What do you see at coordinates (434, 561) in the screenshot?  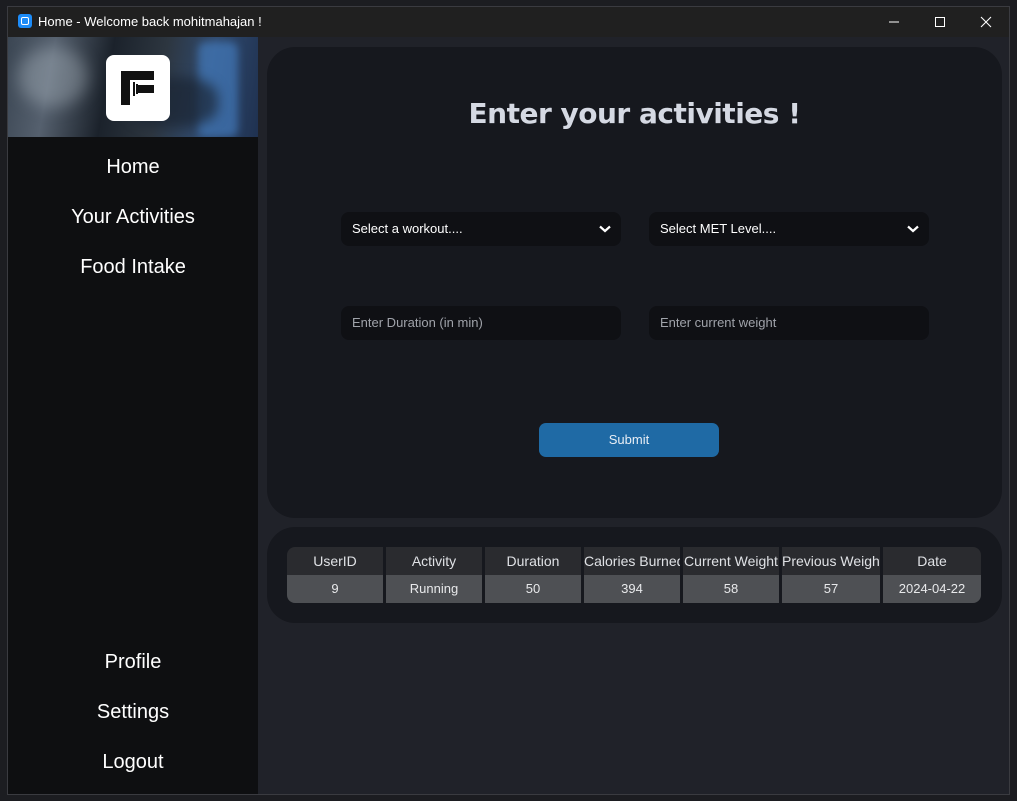 I see `column-header-activity: Activity` at bounding box center [434, 561].